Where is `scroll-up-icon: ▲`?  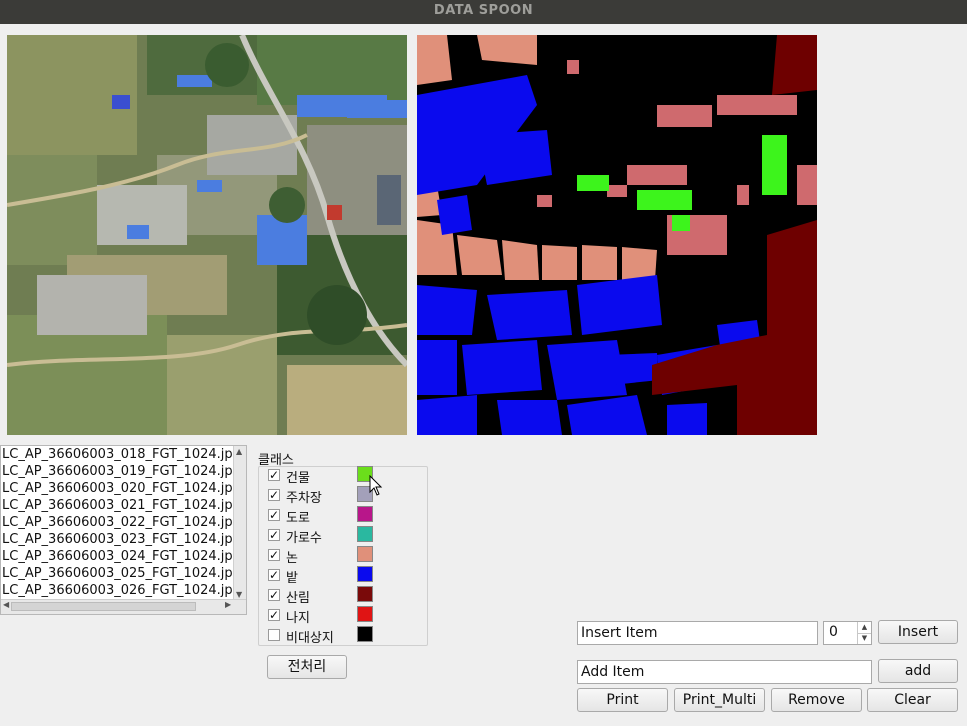
scroll-up-icon: ▲ is located at coordinates (239, 451).